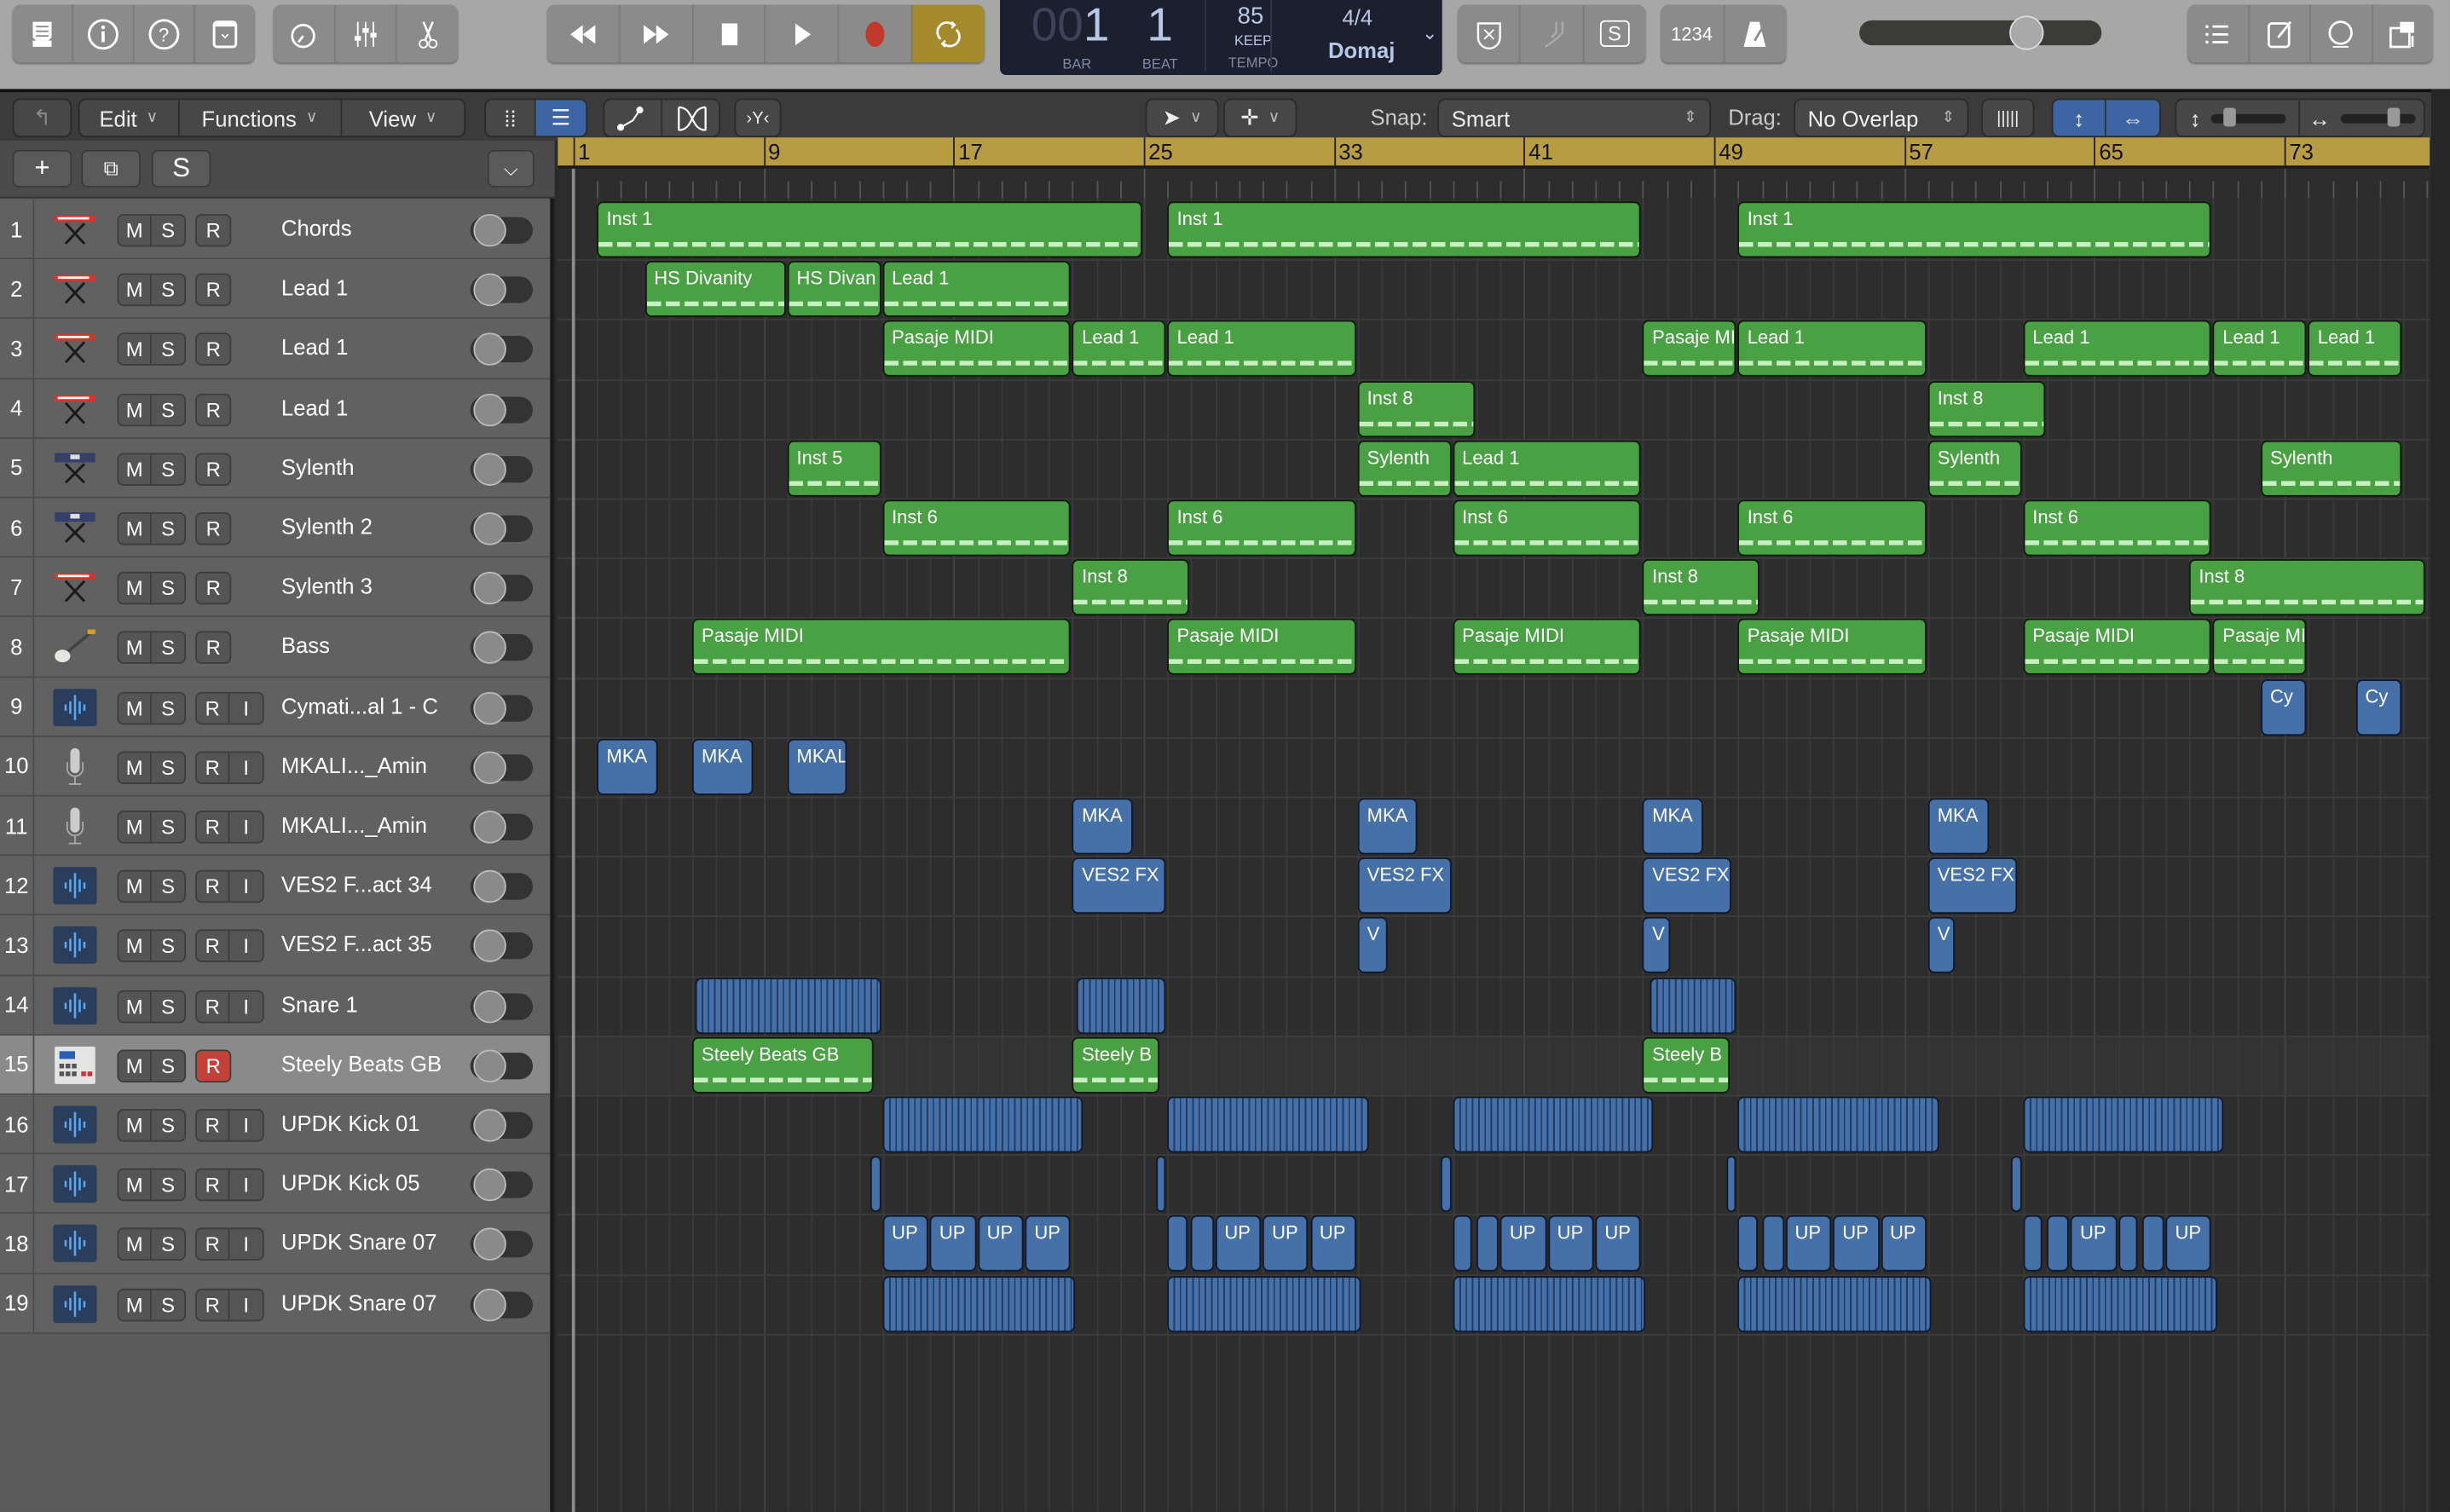 The width and height of the screenshot is (2450, 1512). I want to click on tuner-button, so click(1553, 33).